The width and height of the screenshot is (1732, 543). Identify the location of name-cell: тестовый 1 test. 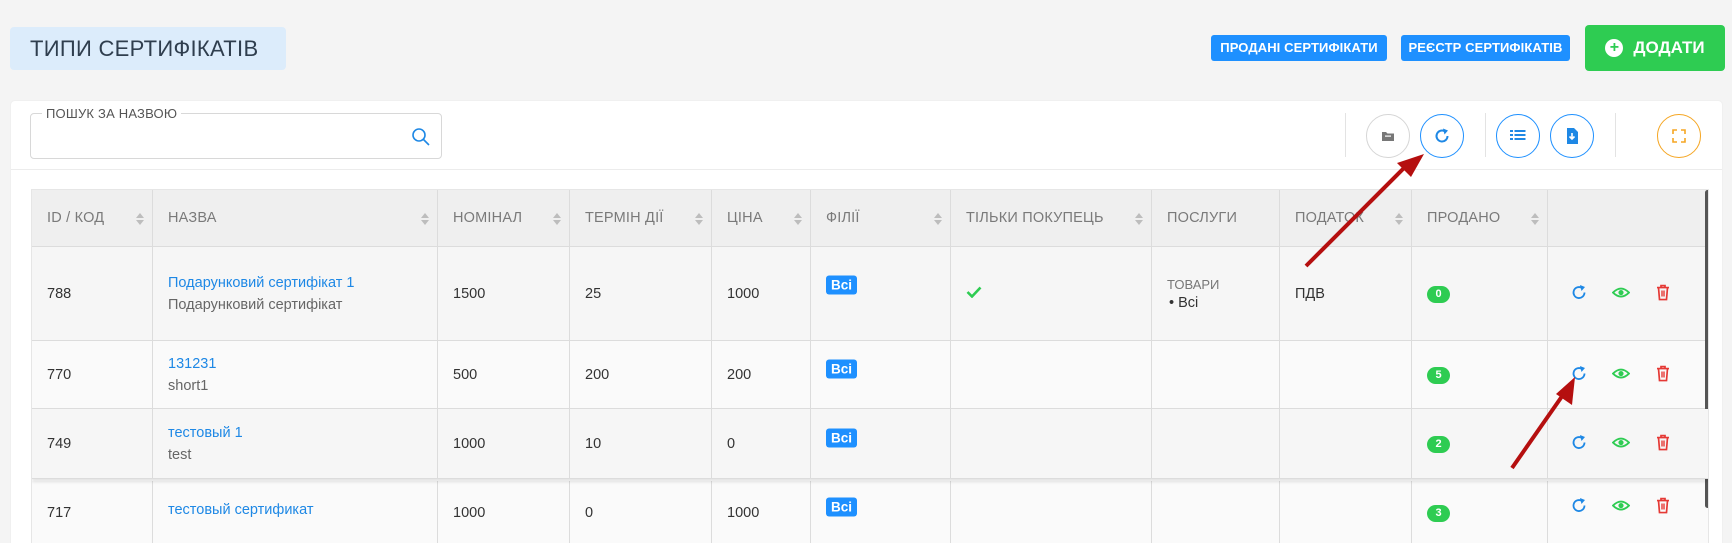
(295, 443).